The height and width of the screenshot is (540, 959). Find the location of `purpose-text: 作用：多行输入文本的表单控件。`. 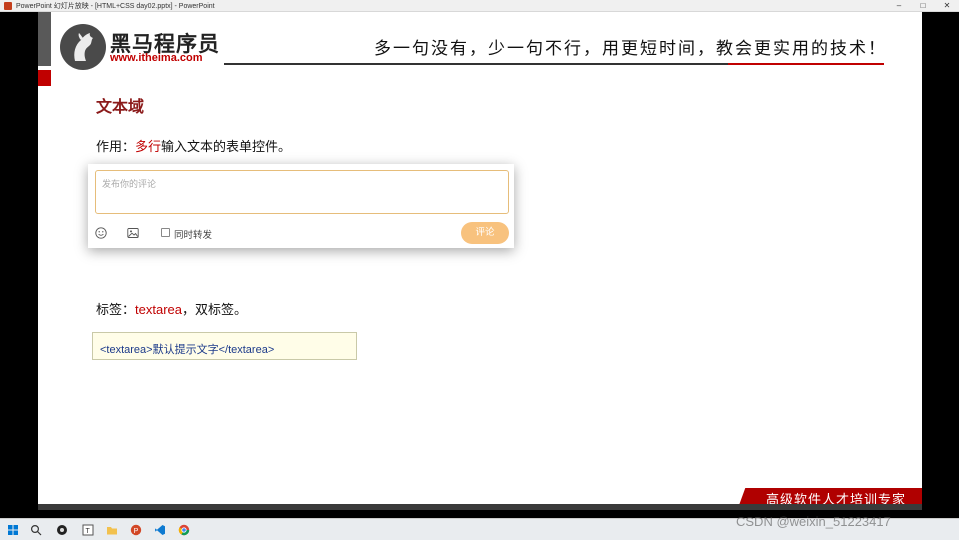

purpose-text: 作用：多行输入文本的表单控件。 is located at coordinates (193, 145).